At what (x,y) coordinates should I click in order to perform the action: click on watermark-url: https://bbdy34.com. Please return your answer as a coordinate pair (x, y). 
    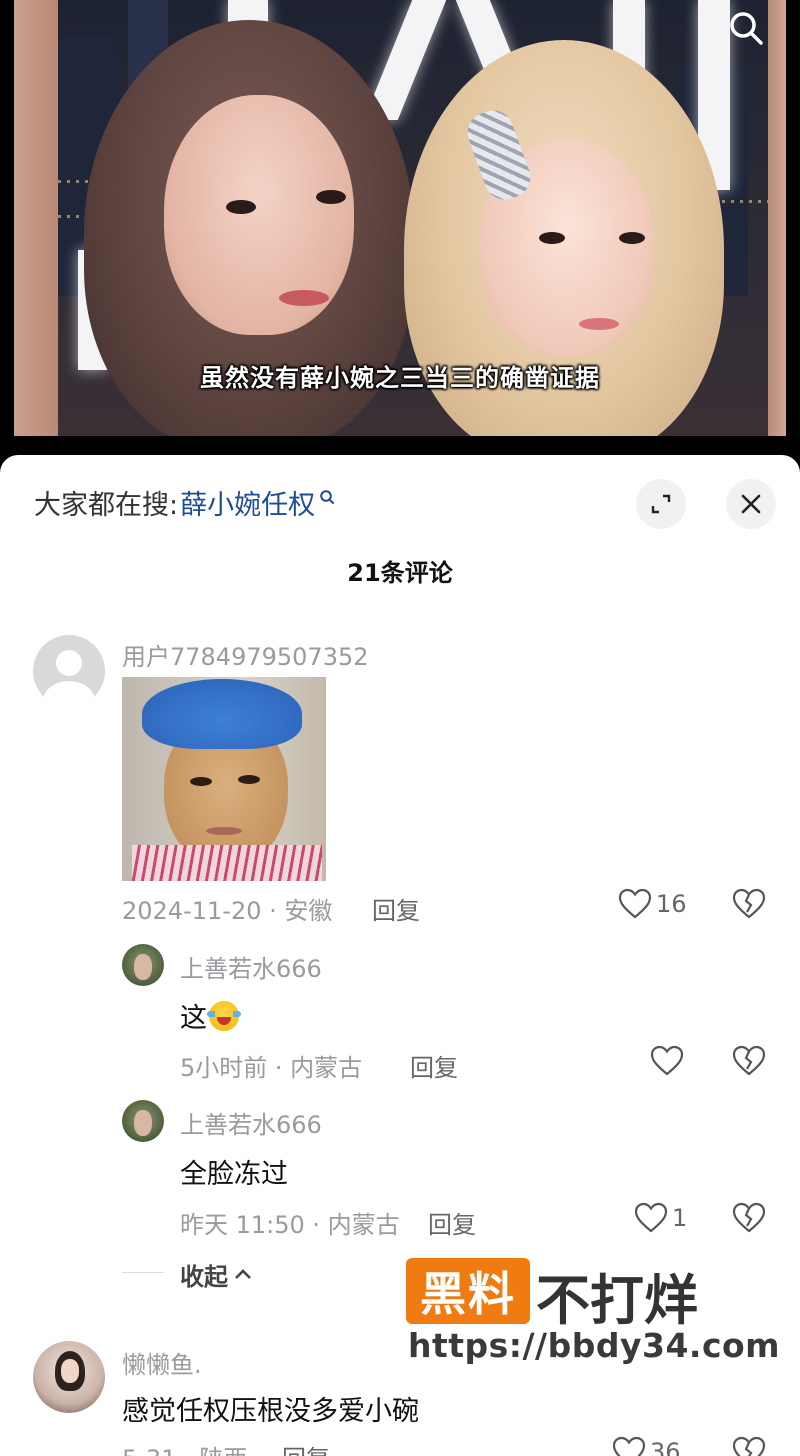
    Looking at the image, I should click on (594, 1345).